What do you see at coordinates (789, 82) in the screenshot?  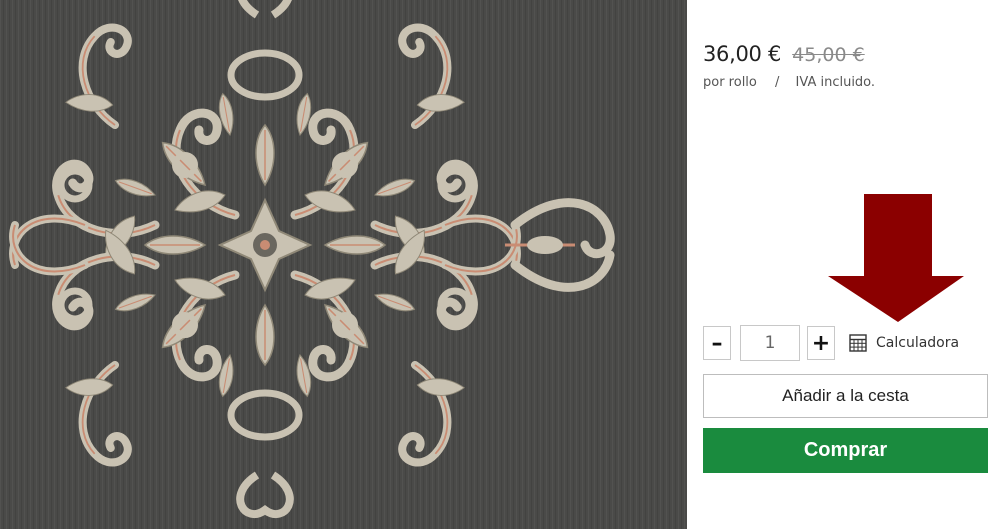 I see `price-note: por rollo / IVA incluido.` at bounding box center [789, 82].